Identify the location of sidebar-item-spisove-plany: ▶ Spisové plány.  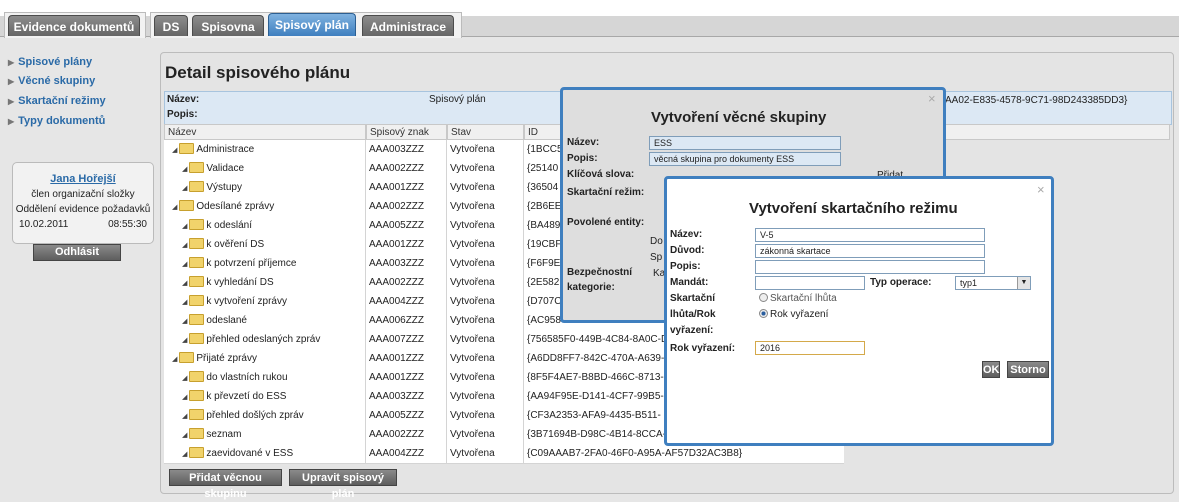
(50, 62).